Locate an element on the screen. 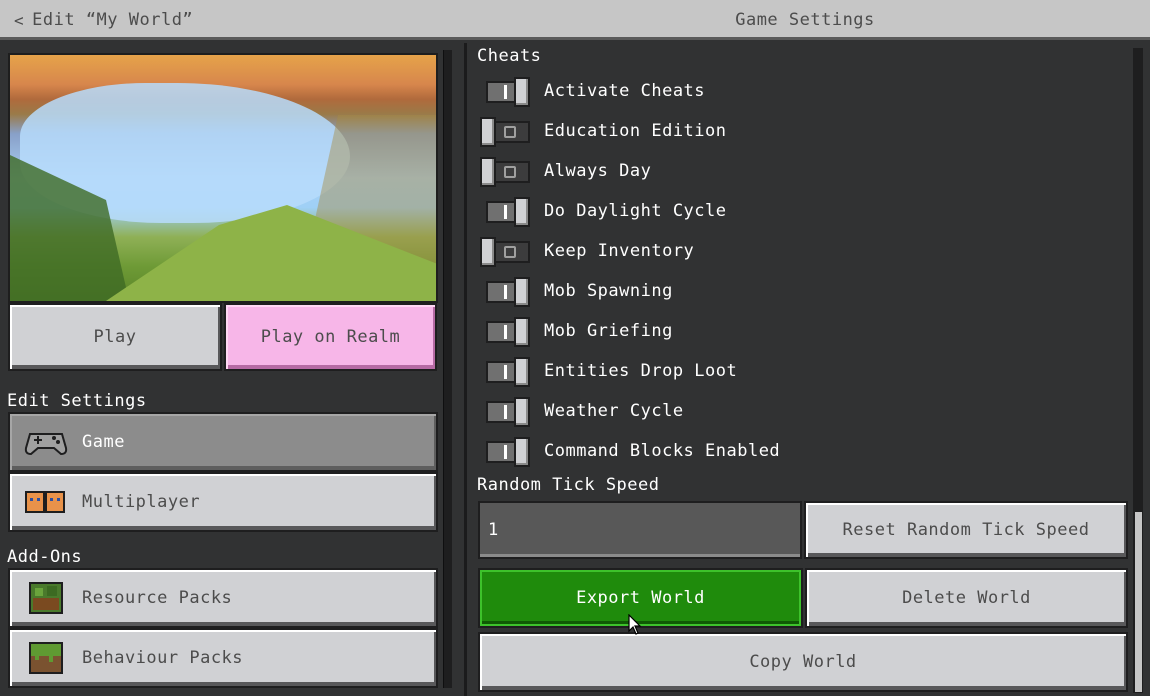 Image resolution: width=1150 pixels, height=696 pixels. toggle-label: Do Daylight Cycle is located at coordinates (635, 211).